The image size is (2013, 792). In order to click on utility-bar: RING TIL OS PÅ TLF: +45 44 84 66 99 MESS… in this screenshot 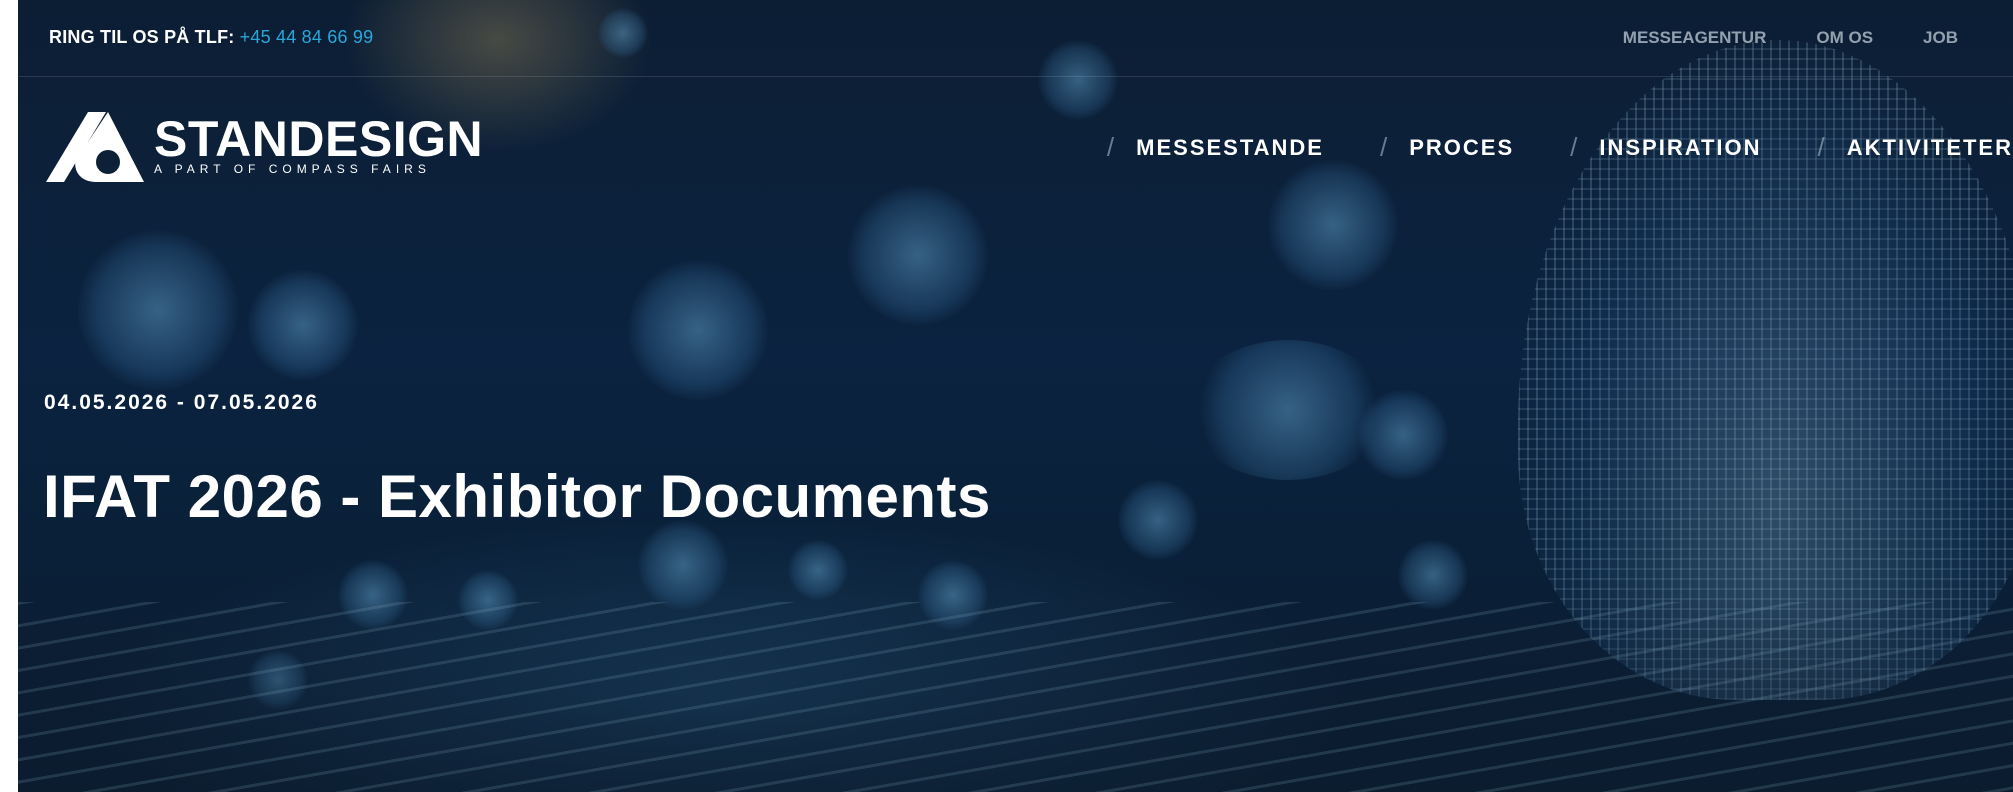, I will do `click(1015, 38)`.